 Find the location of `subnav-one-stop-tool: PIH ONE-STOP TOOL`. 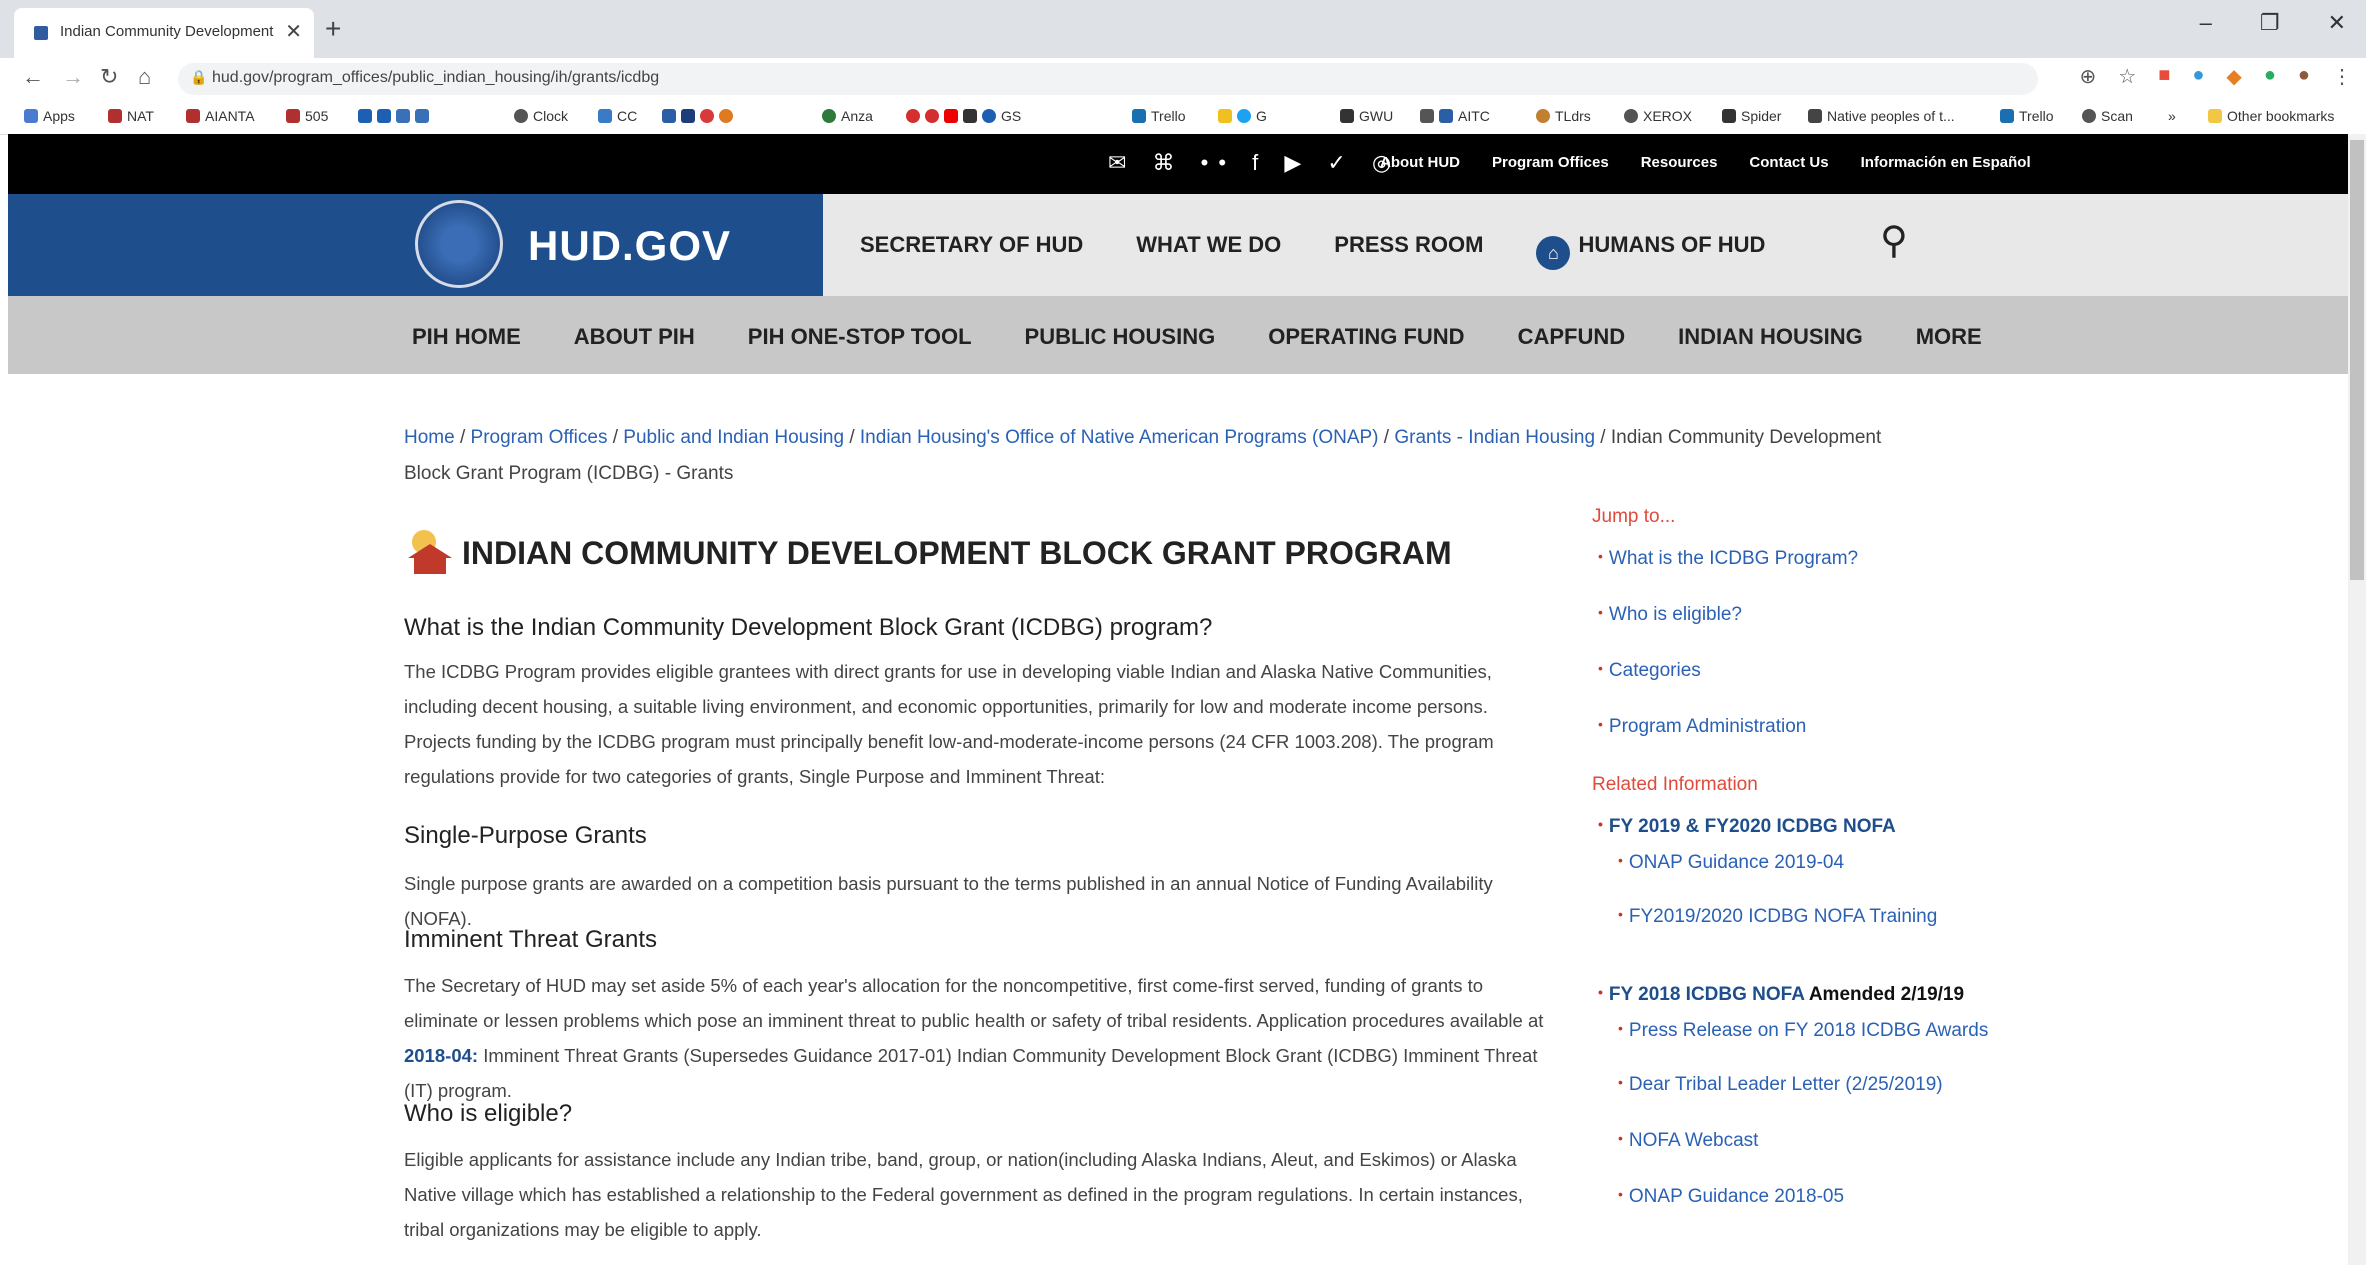

subnav-one-stop-tool: PIH ONE-STOP TOOL is located at coordinates (860, 337).